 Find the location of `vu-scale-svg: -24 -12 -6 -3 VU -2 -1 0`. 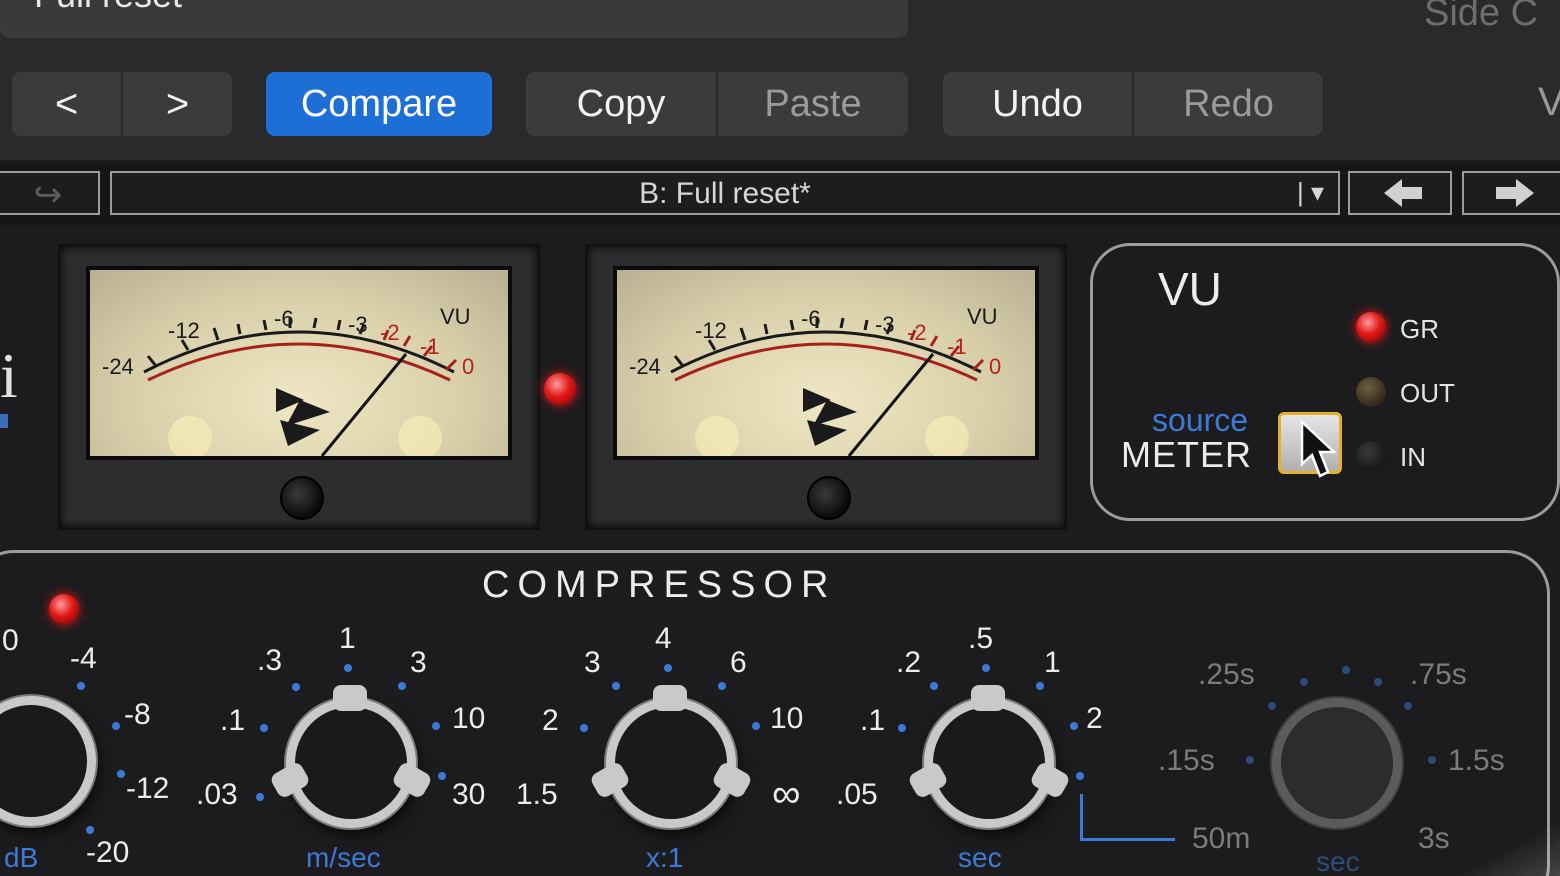

vu-scale-svg: -24 -12 -6 -3 VU -2 -1 0 is located at coordinates (815, 380).